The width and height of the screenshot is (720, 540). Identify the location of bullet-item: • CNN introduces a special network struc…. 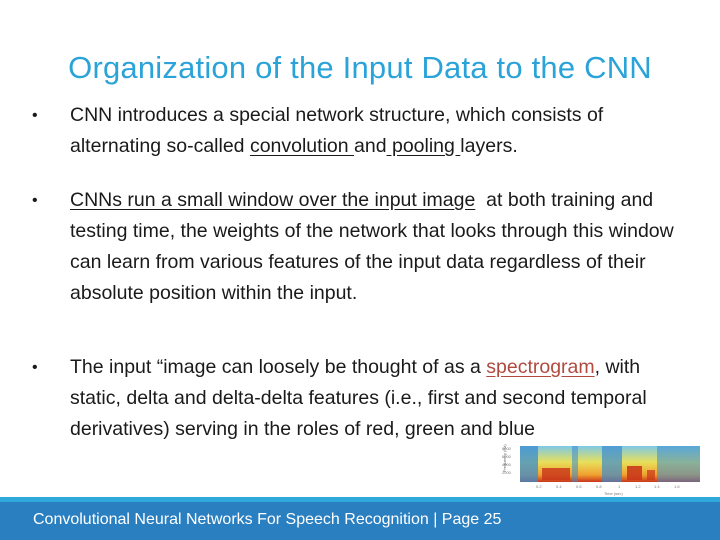
(358, 131).